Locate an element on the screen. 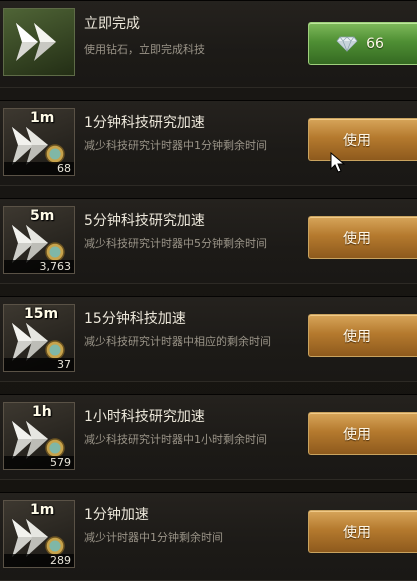 Image resolution: width=417 pixels, height=581 pixels. speedup-row: 15m 37 15分钟科技加速 减少科技研究计时器中相应的剩余时间 使用 is located at coordinates (208, 339).